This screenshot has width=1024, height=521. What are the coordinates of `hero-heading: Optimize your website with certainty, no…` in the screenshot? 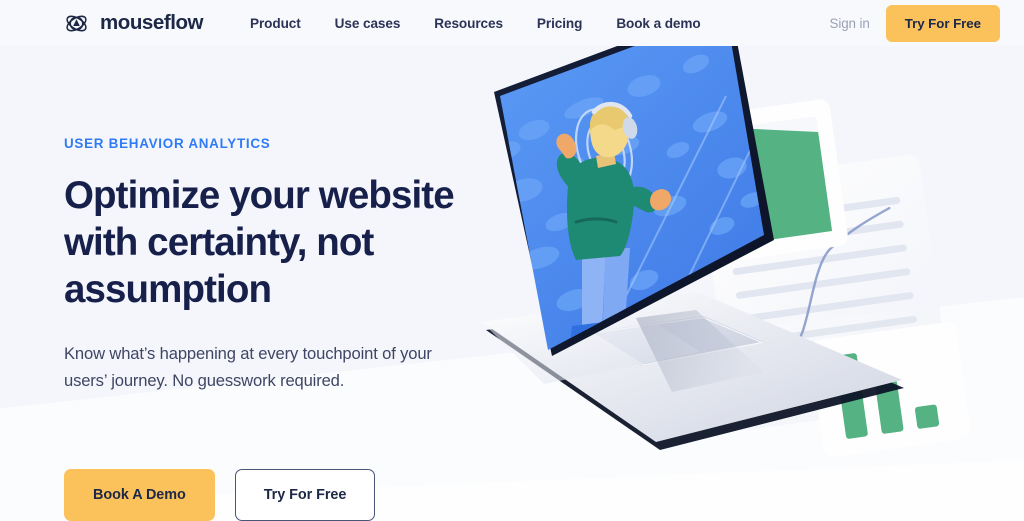 It's located at (259, 242).